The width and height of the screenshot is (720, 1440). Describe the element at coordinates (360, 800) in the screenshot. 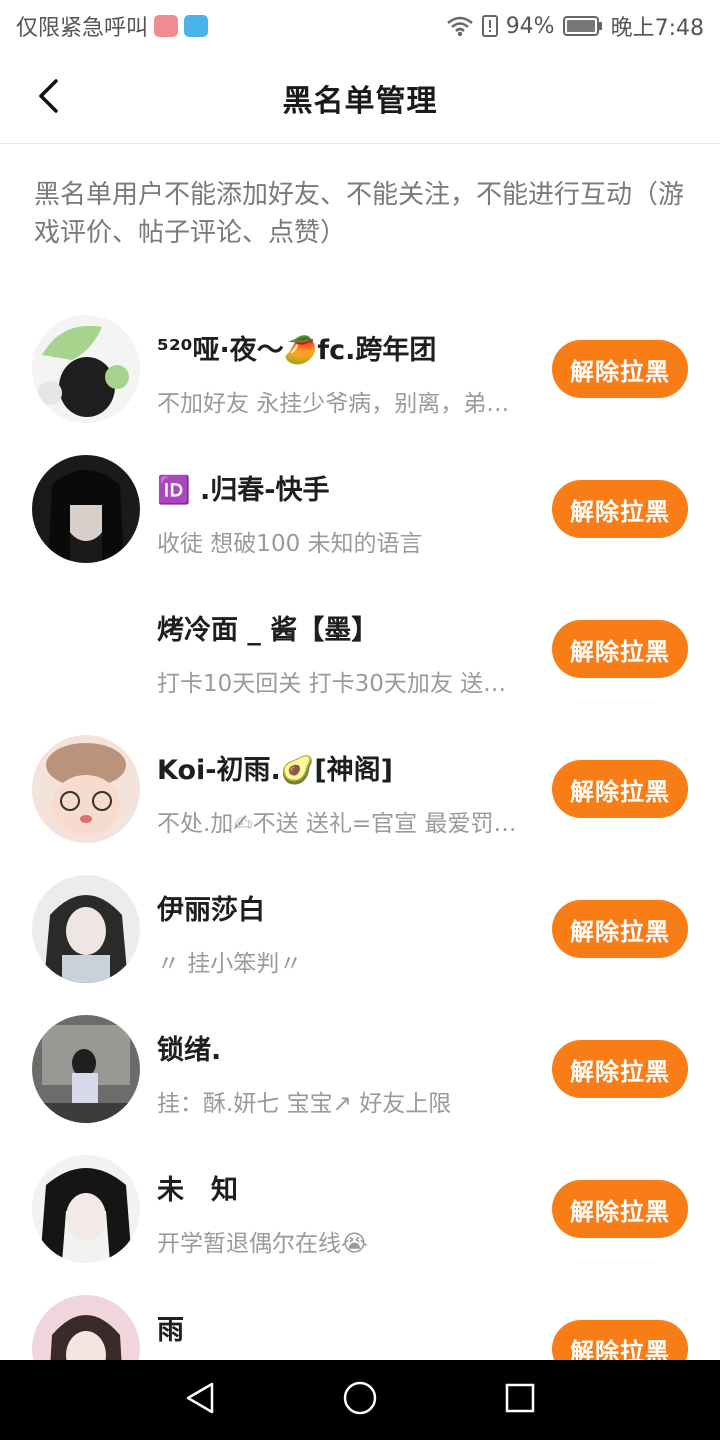

I see `list-item: Koi-初雨.🥑[神阁] 不处.加✍不送 送礼=官宣 最爱罚… 解除拉黑` at that location.